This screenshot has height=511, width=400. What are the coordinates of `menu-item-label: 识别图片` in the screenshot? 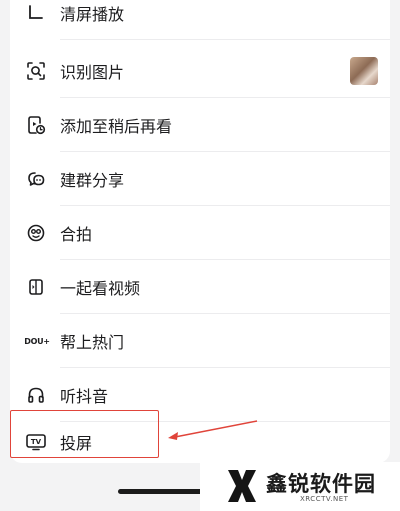 It's located at (92, 72).